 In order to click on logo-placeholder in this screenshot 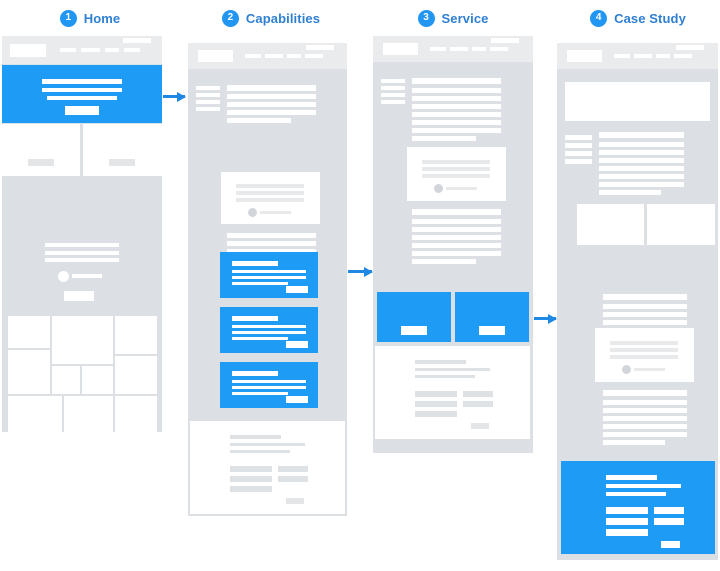, I will do `click(584, 56)`.